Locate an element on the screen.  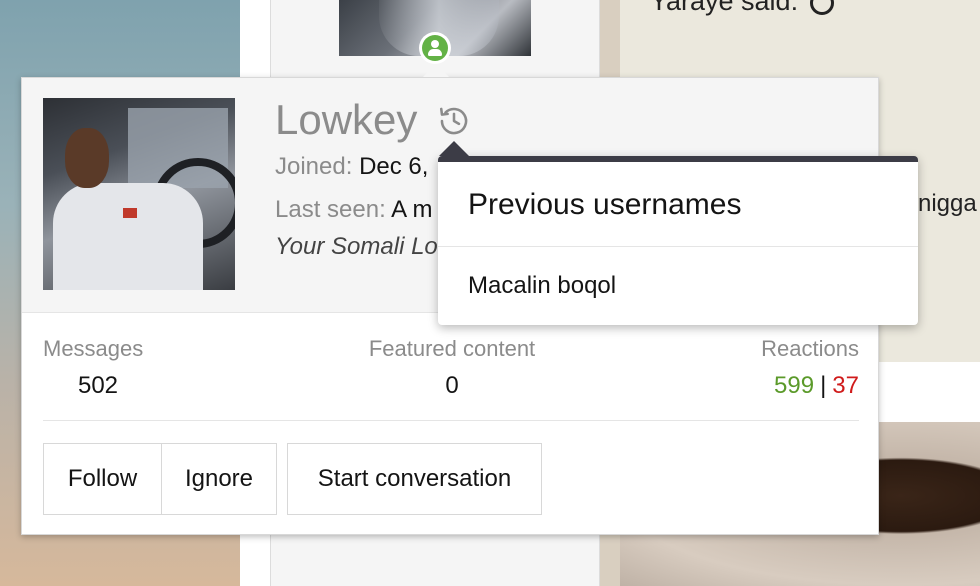
last-seen-label: Last seen: is located at coordinates (330, 209).